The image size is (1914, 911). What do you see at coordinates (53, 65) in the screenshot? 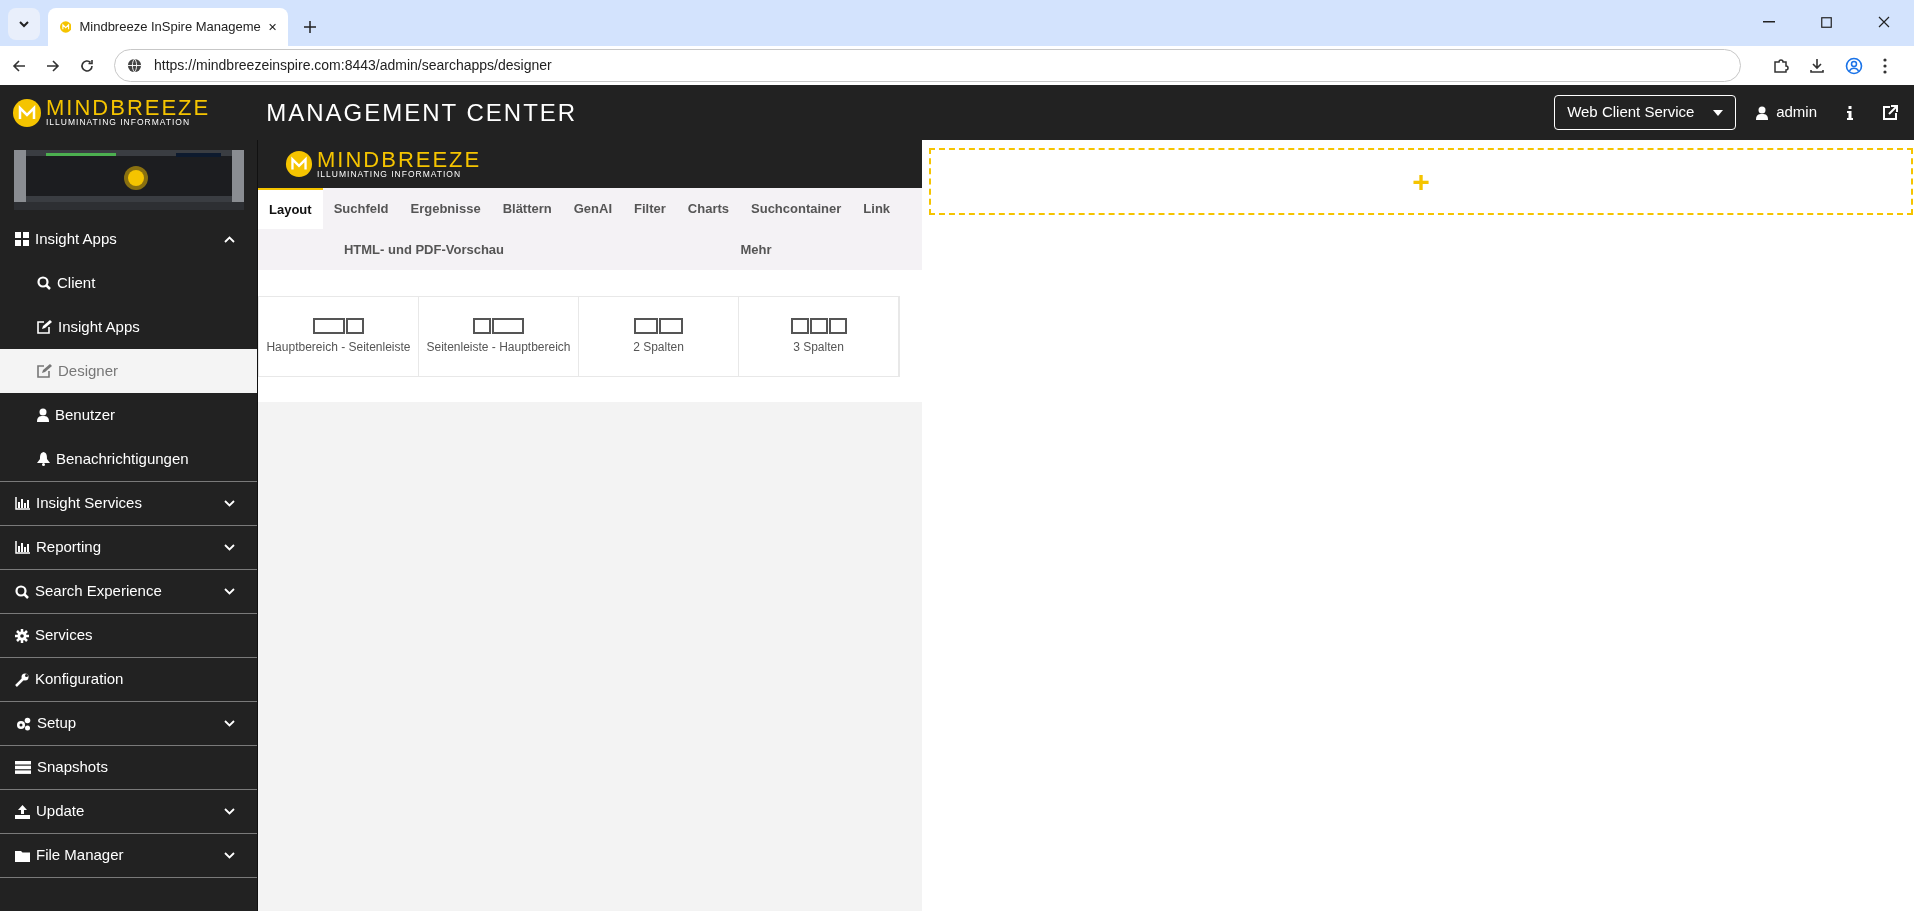
I see `forward-icon` at bounding box center [53, 65].